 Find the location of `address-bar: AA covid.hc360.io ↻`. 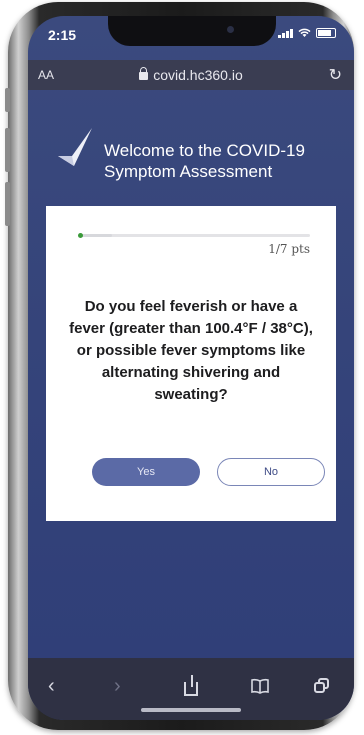

address-bar: AA covid.hc360.io ↻ is located at coordinates (191, 75).